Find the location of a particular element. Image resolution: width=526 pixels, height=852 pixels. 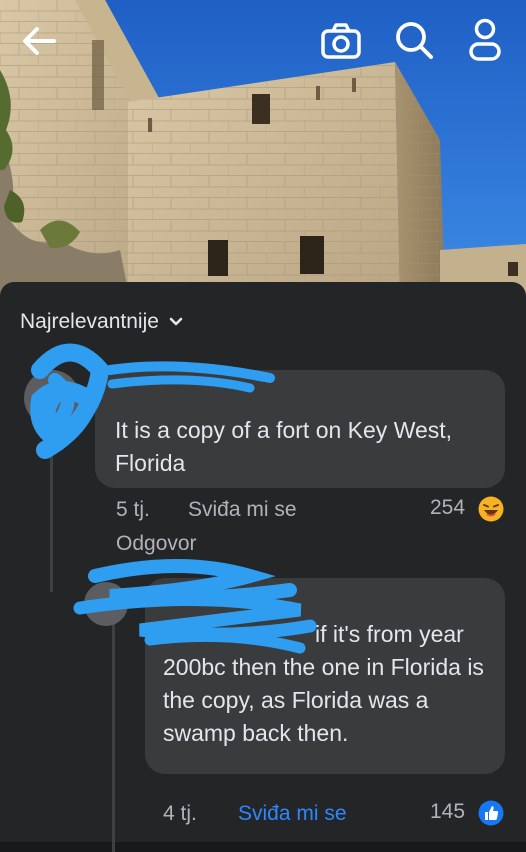

search-button is located at coordinates (414, 40).